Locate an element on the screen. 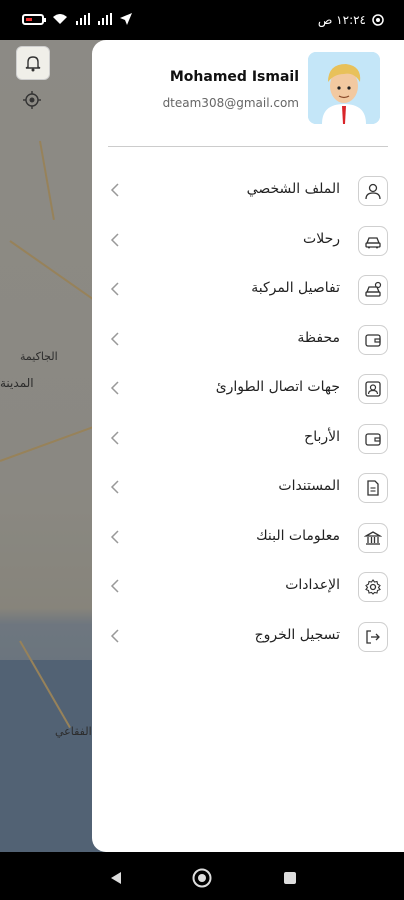 This screenshot has width=404, height=900. car-icon is located at coordinates (373, 240).